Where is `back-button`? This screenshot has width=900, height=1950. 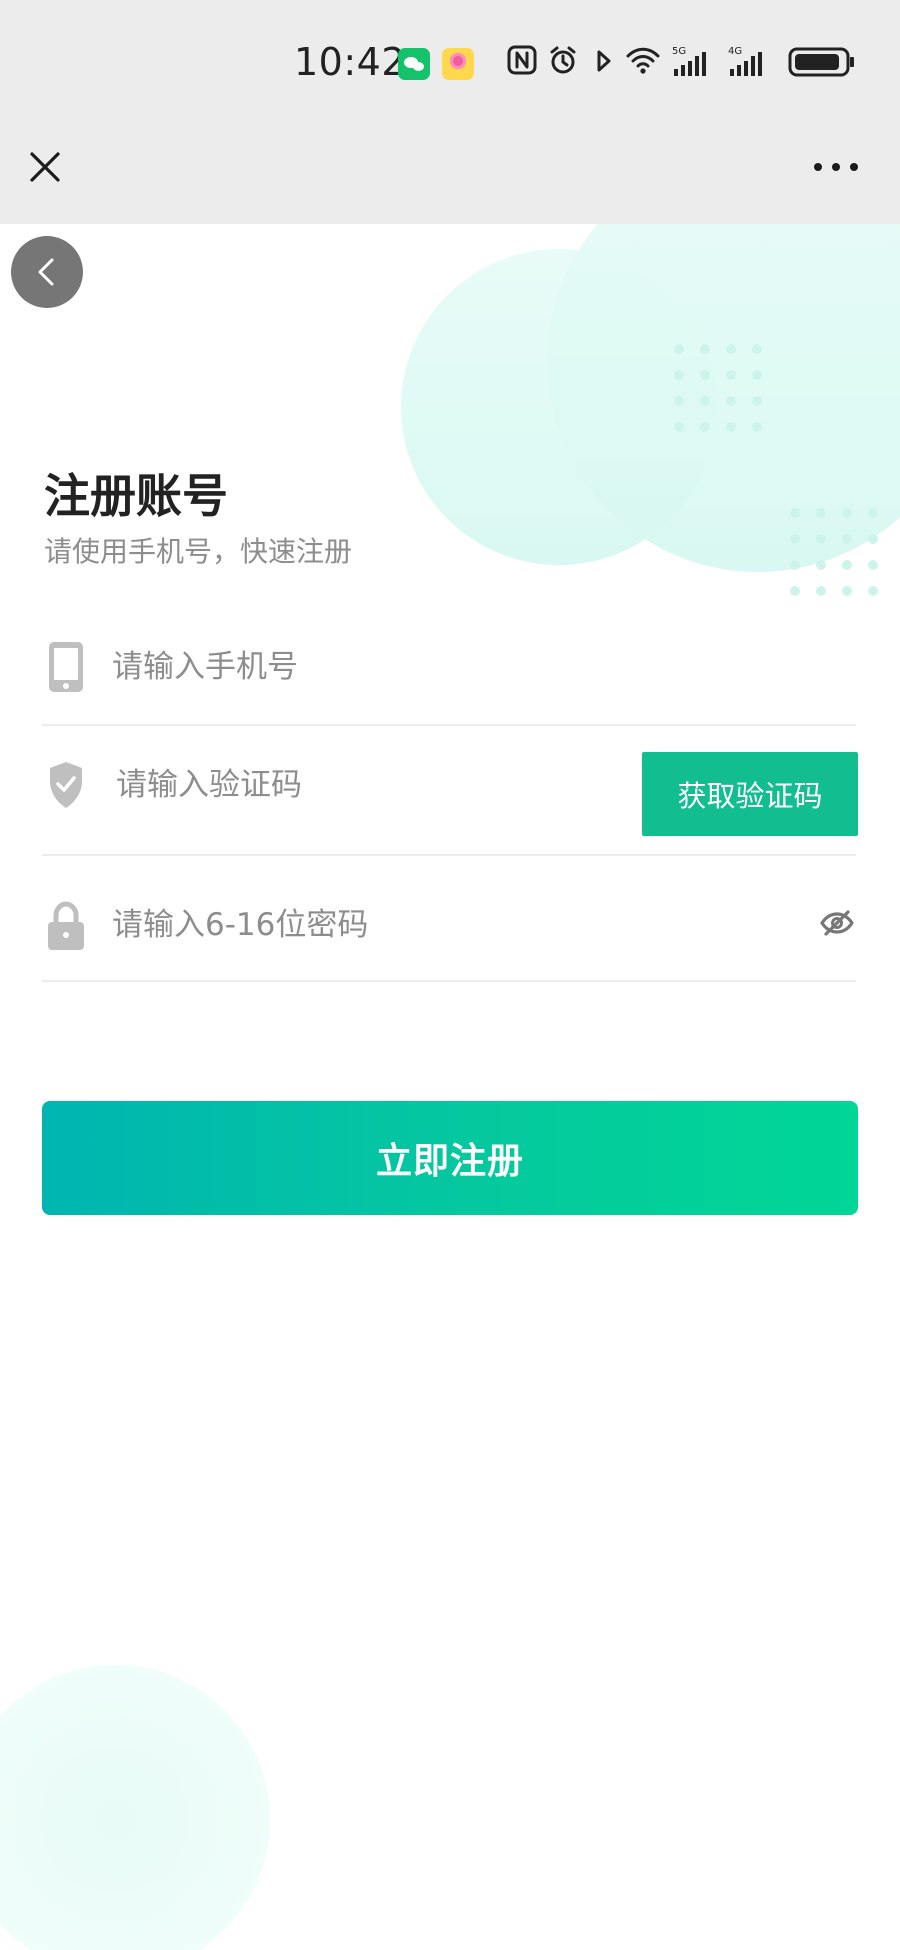 back-button is located at coordinates (47, 272).